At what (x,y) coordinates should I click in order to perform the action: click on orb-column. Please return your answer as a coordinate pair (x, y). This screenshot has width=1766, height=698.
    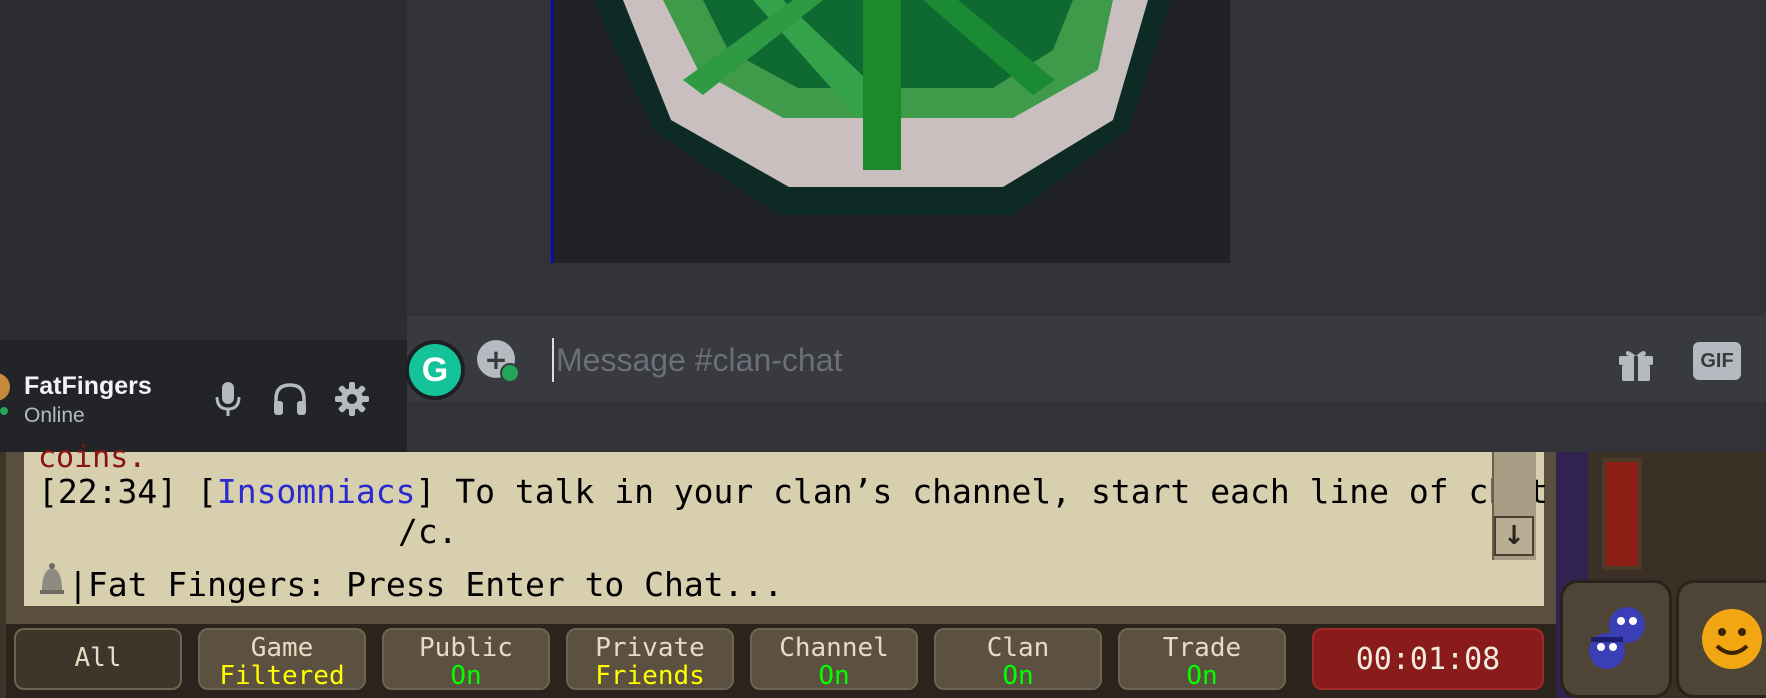
    Looking at the image, I should click on (1622, 514).